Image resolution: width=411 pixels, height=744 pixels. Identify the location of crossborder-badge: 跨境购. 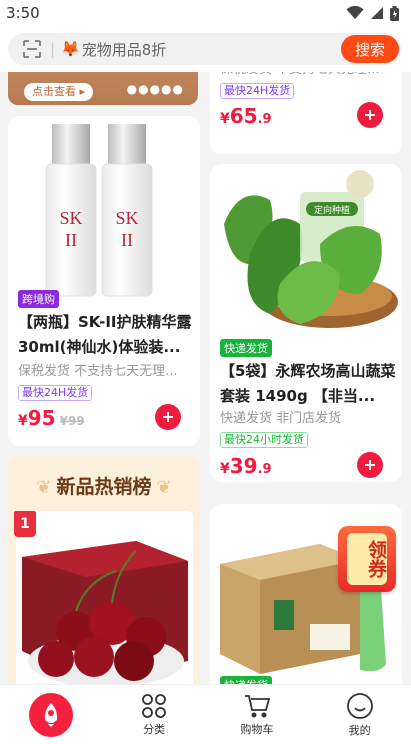
(38, 299).